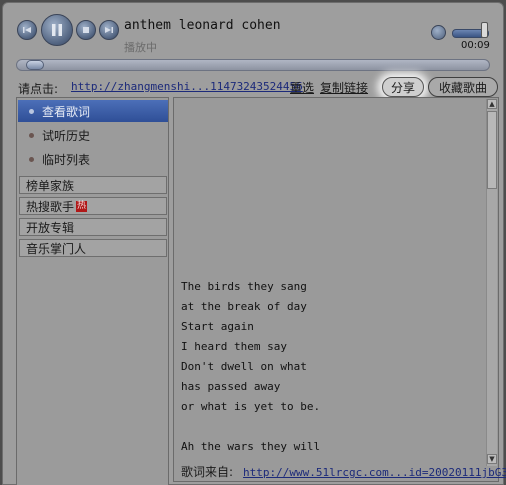 This screenshot has width=506, height=485. What do you see at coordinates (484, 30) in the screenshot?
I see `volume-slider-handle` at bounding box center [484, 30].